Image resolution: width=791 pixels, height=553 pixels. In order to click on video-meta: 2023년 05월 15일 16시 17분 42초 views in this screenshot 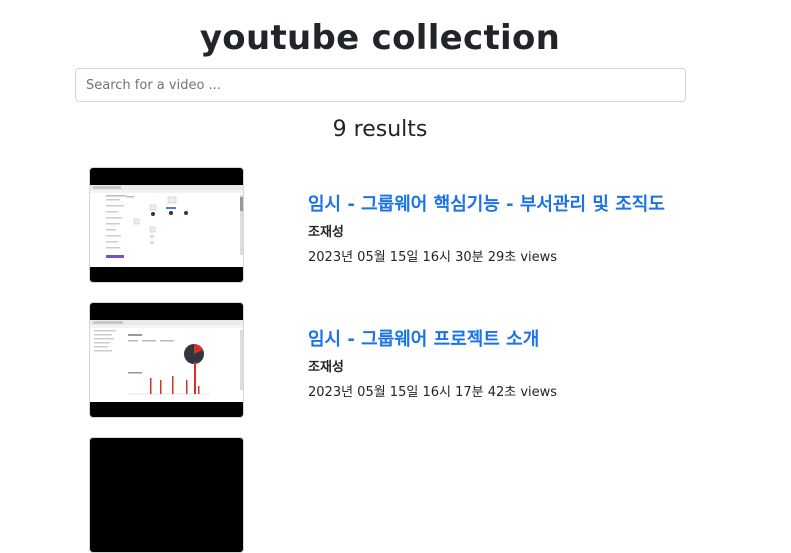, I will do `click(433, 392)`.